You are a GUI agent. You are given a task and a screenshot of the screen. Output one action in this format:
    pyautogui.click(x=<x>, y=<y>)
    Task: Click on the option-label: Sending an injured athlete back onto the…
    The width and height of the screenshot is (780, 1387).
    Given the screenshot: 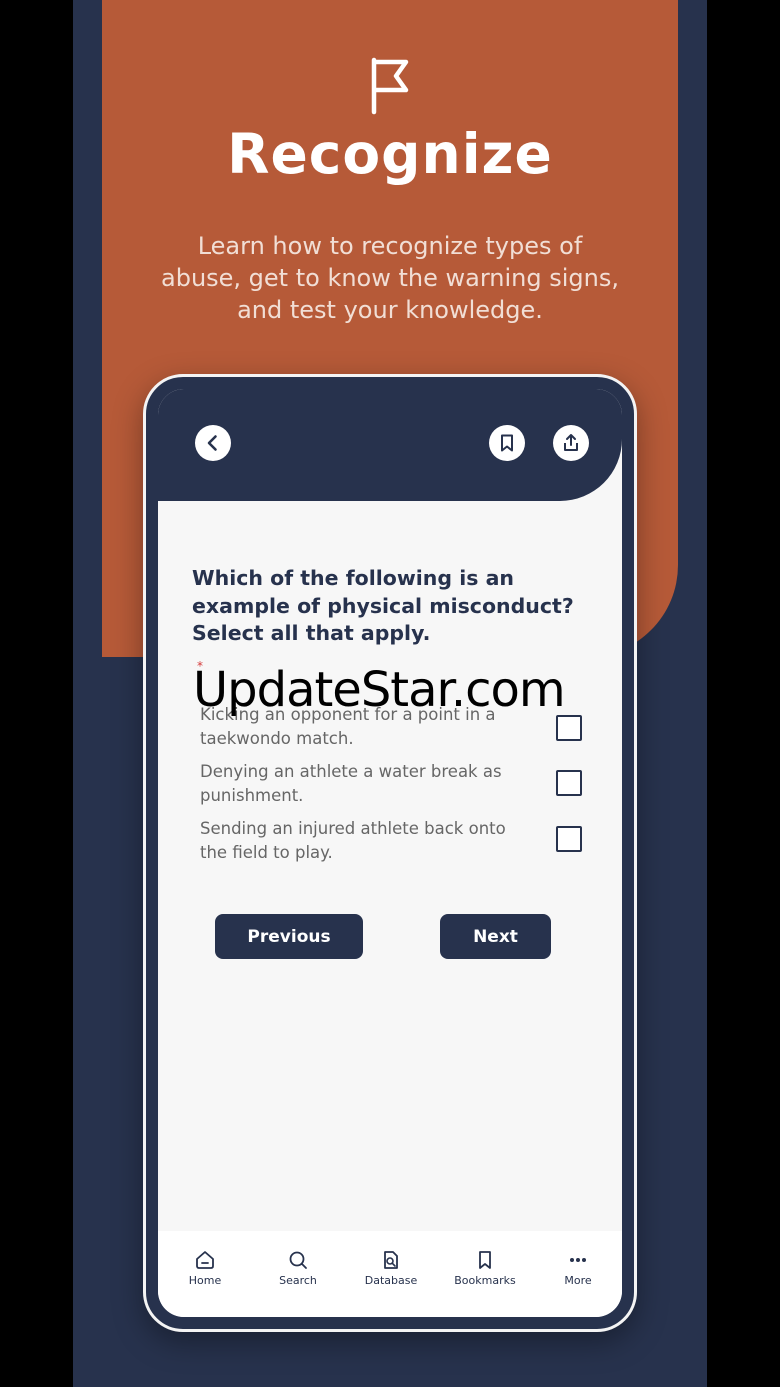 What is the action you would take?
    pyautogui.click(x=353, y=840)
    